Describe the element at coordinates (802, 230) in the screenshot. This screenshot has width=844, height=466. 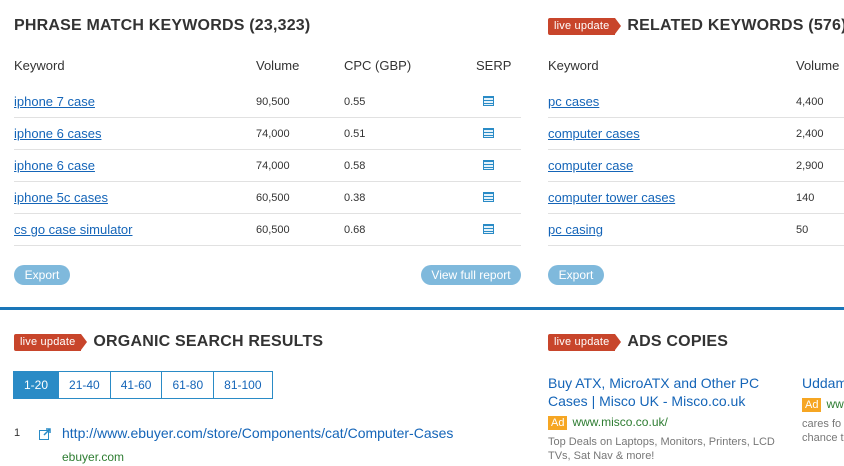
I see `volume-value: 50` at that location.